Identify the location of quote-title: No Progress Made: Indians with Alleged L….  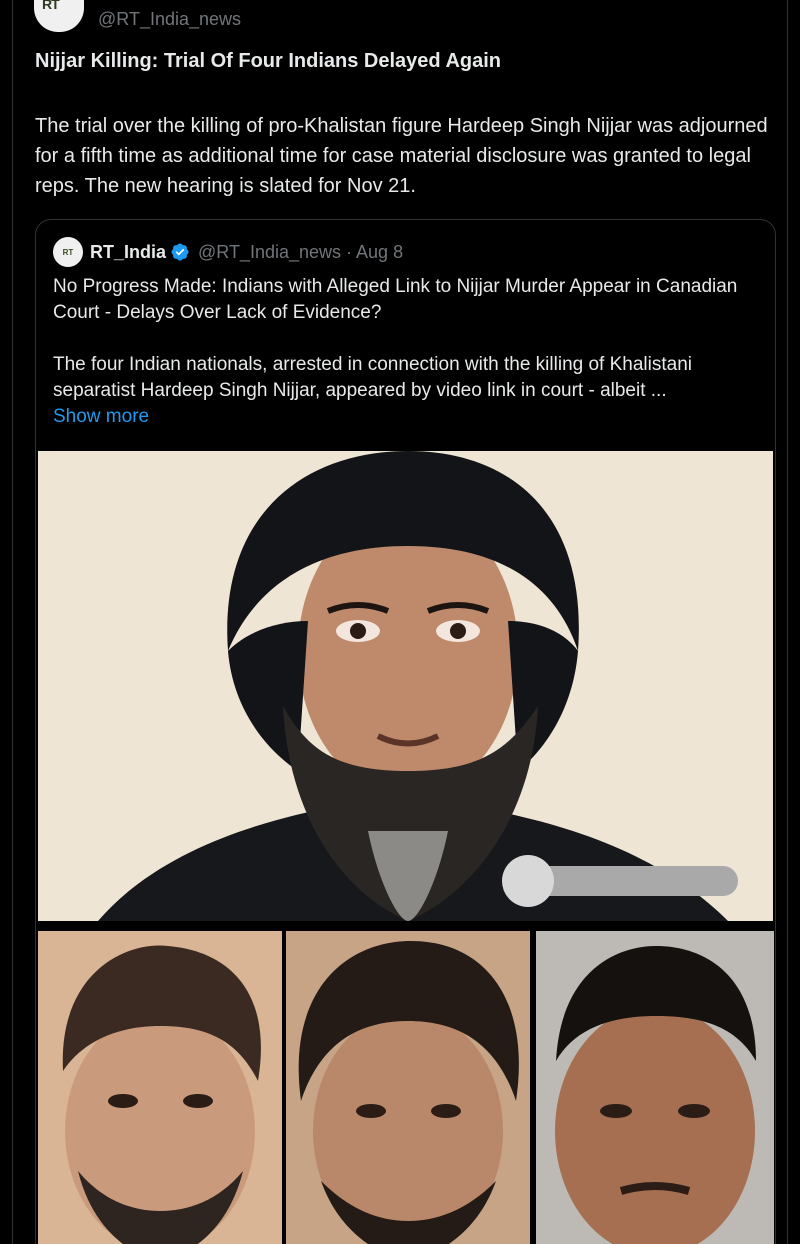
(395, 299).